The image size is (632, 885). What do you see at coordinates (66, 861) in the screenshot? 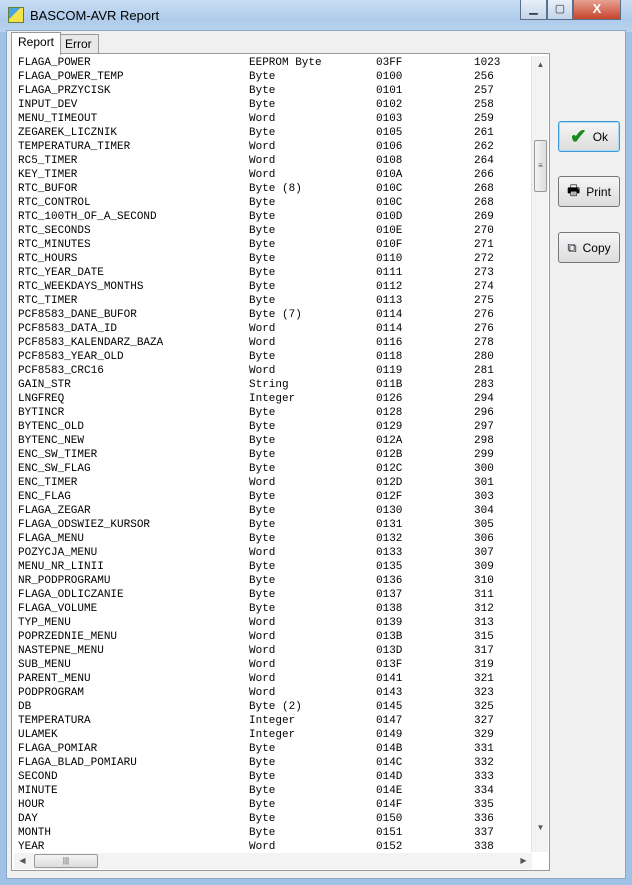
I see `horizontal-scroll-thumb: |||` at bounding box center [66, 861].